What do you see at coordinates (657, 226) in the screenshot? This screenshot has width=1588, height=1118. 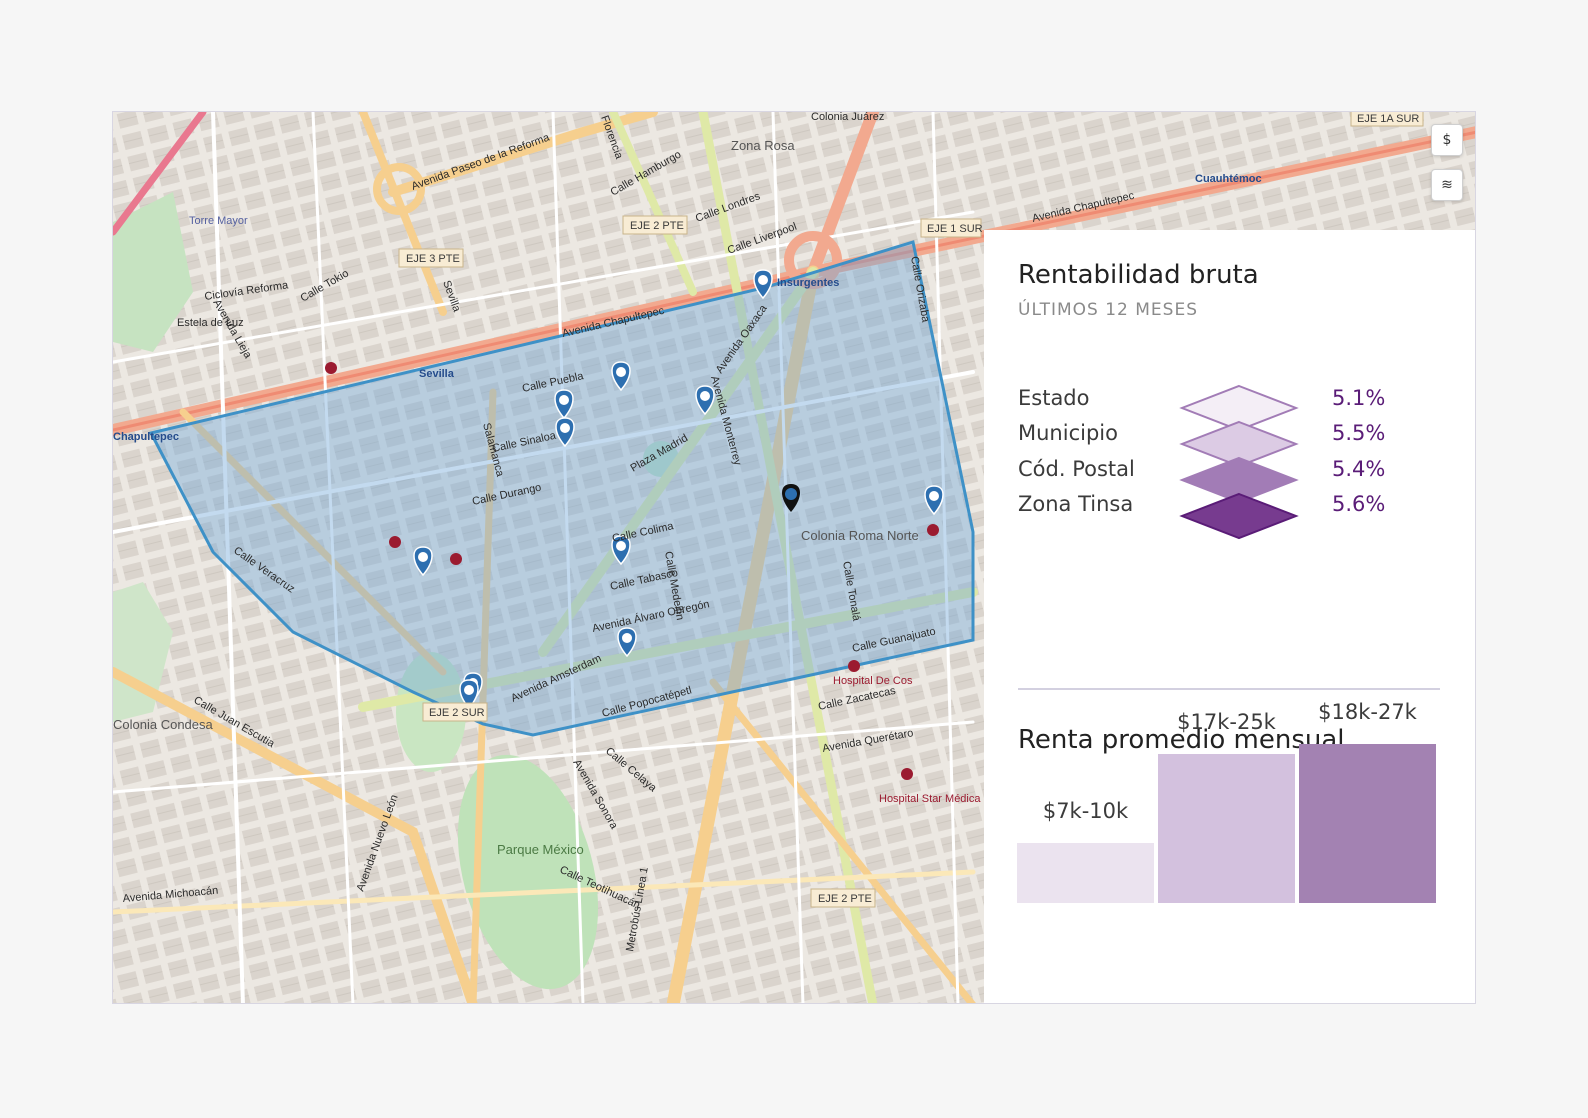 I see `shield-eje-2-pte: EJE 2 PTE` at bounding box center [657, 226].